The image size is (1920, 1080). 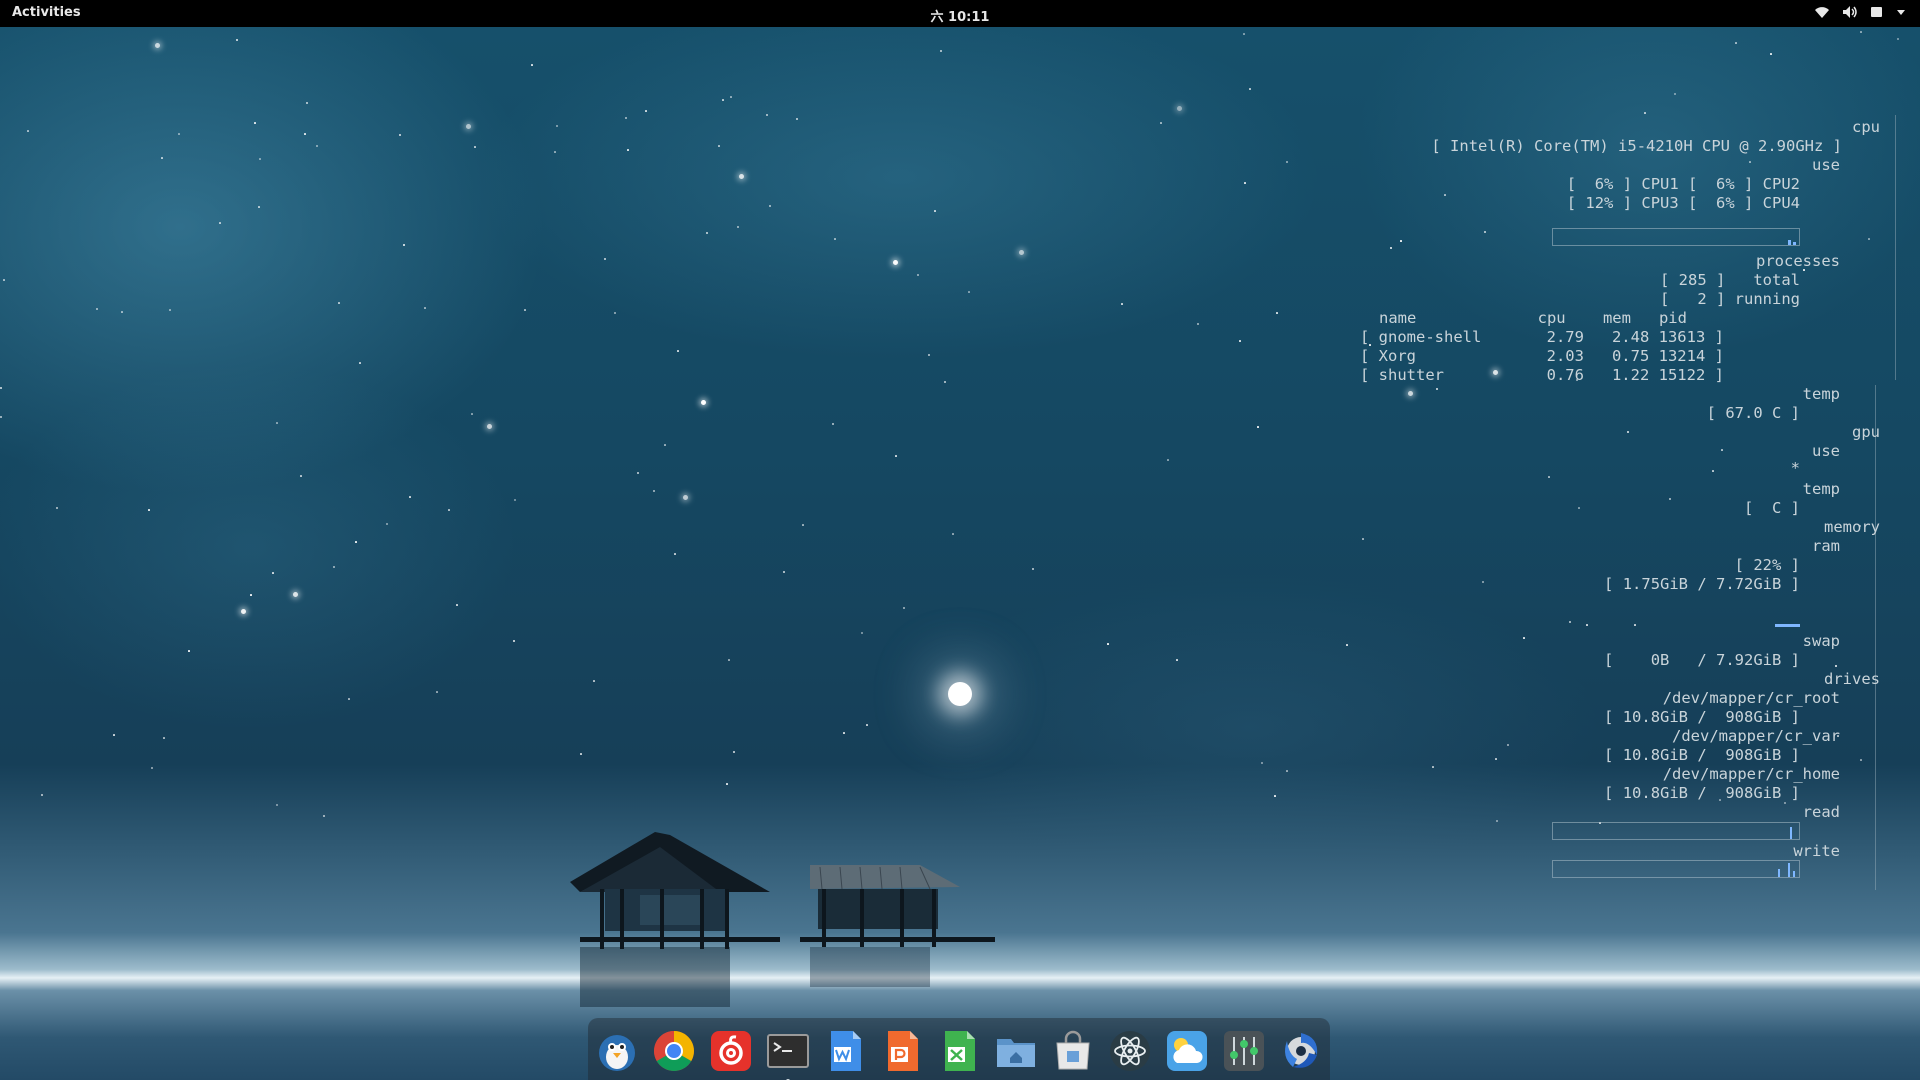 I want to click on disk-write-graph, so click(x=1676, y=869).